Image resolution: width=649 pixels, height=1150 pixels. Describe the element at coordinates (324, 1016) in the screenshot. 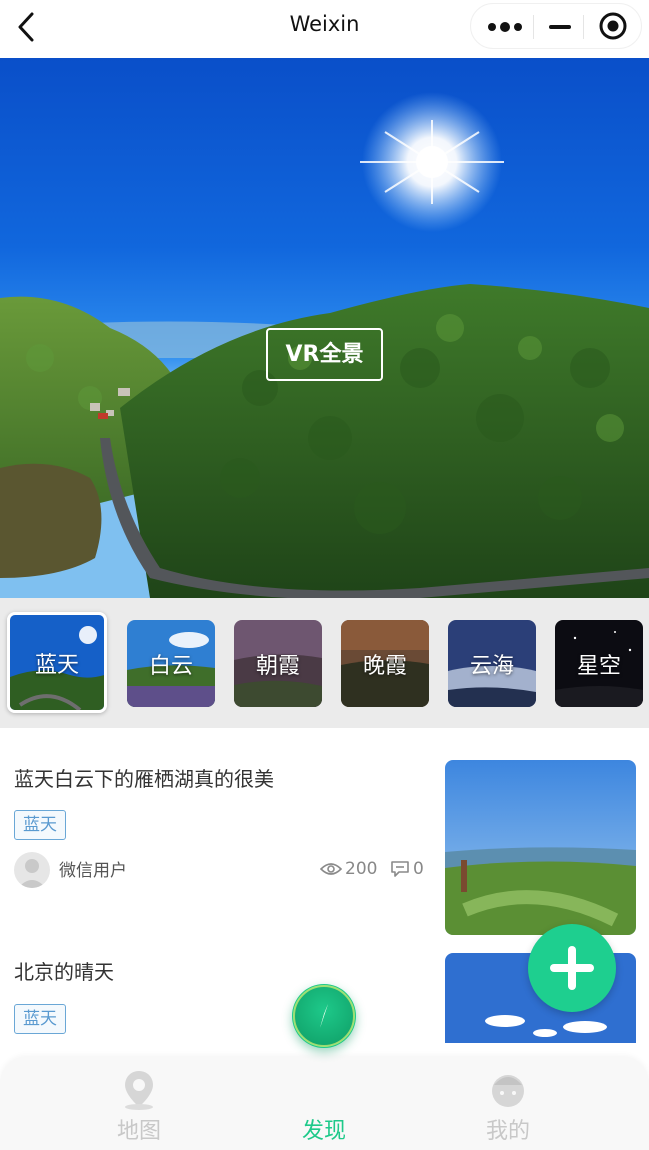

I see `compass-icon` at that location.